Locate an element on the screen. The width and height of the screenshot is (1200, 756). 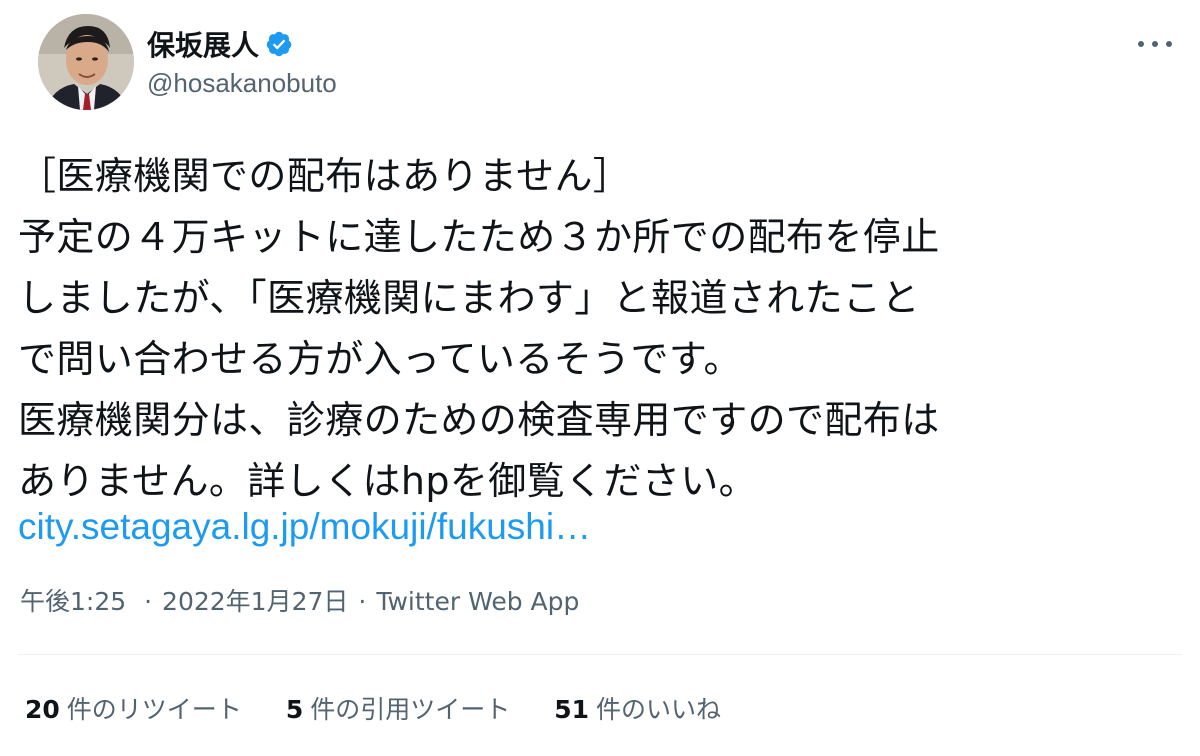
tweet-text-line: しましたが、「医療機関にまわす」と報道されたこと is located at coordinates (469, 298).